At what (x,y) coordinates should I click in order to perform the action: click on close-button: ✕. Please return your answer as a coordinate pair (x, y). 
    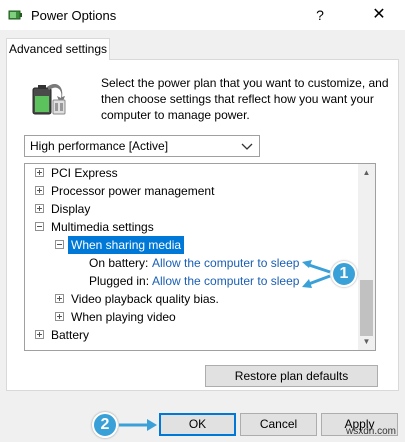
    Looking at the image, I should click on (379, 15).